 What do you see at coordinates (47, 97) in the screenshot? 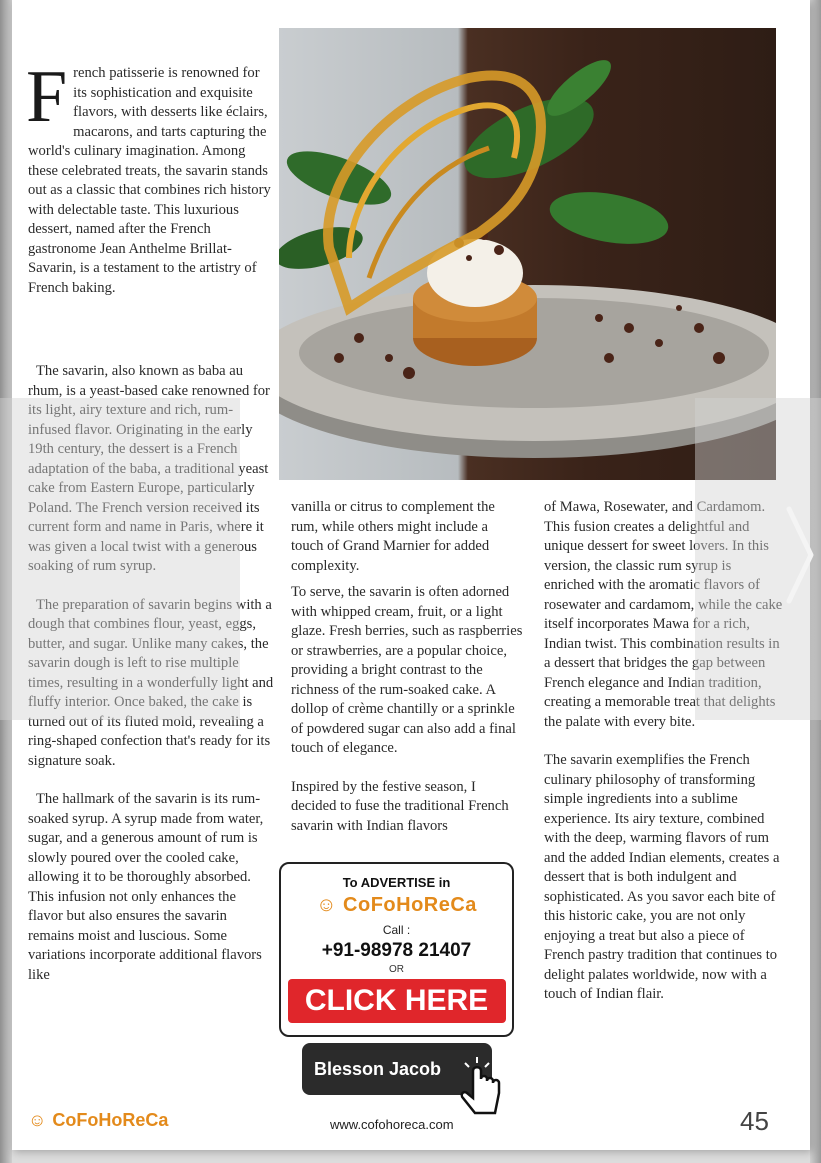
I see `drop-cap: F` at bounding box center [47, 97].